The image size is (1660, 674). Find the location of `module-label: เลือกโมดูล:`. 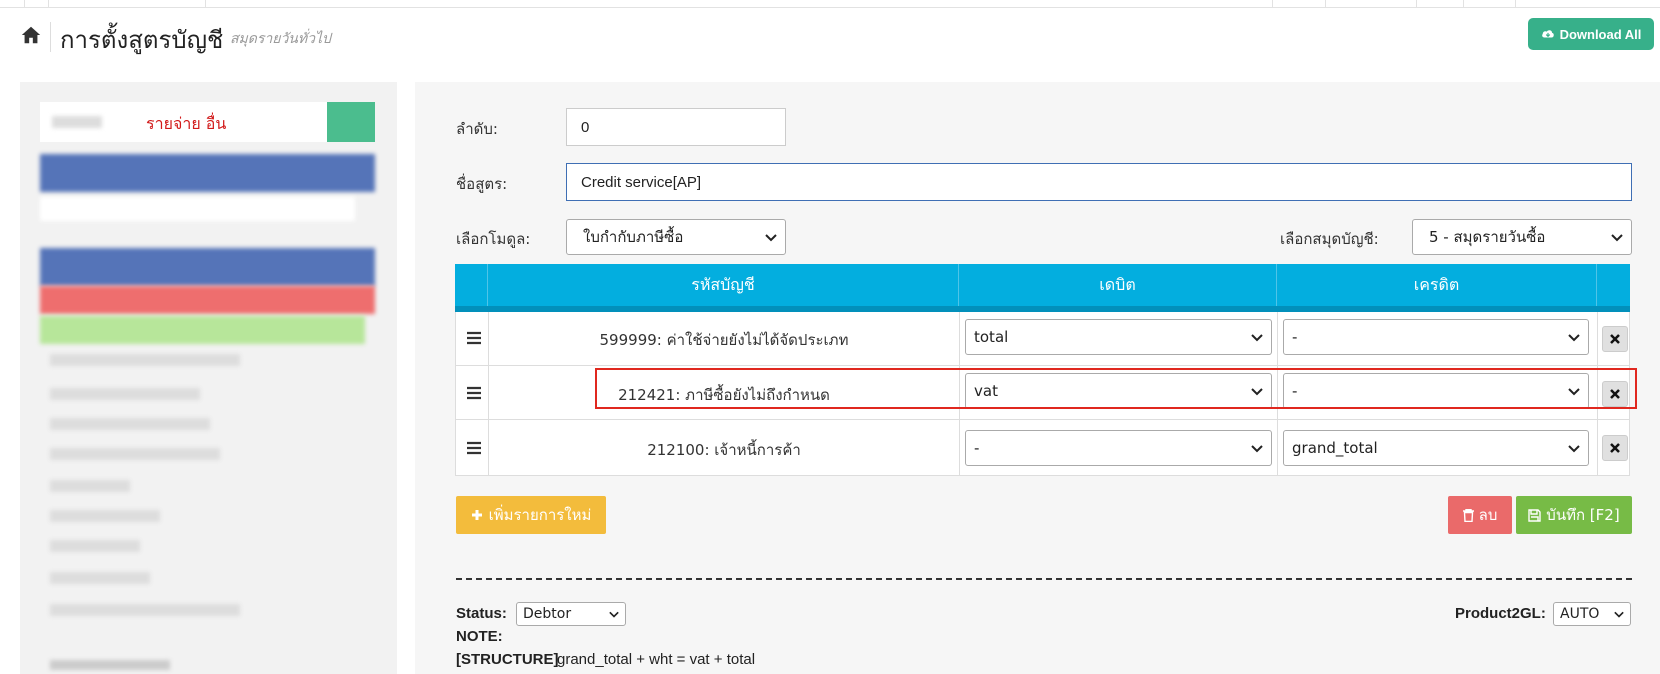

module-label: เลือกโมดูล: is located at coordinates (493, 239).